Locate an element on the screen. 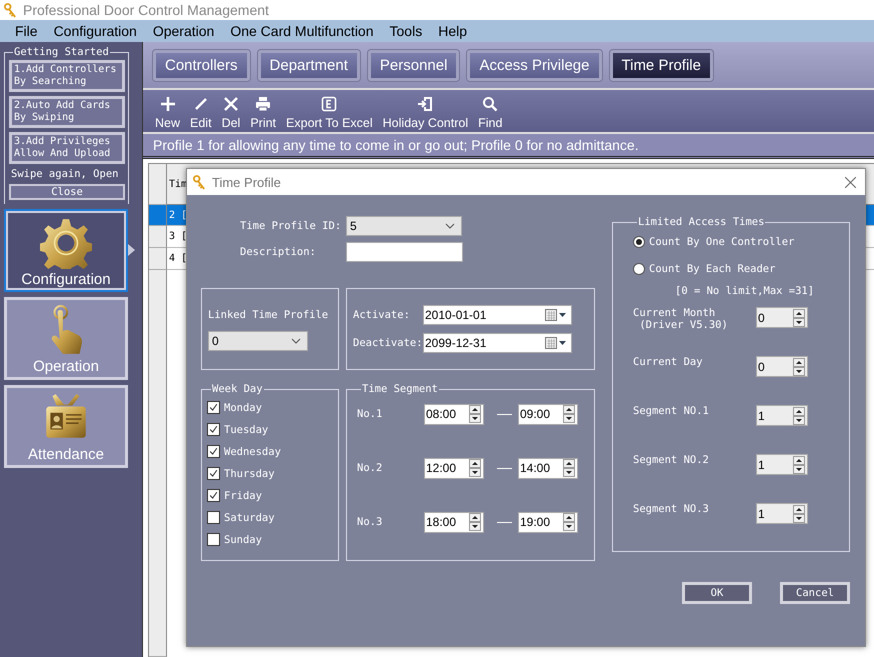 The height and width of the screenshot is (657, 874). time-field: 19:00 is located at coordinates (548, 522).